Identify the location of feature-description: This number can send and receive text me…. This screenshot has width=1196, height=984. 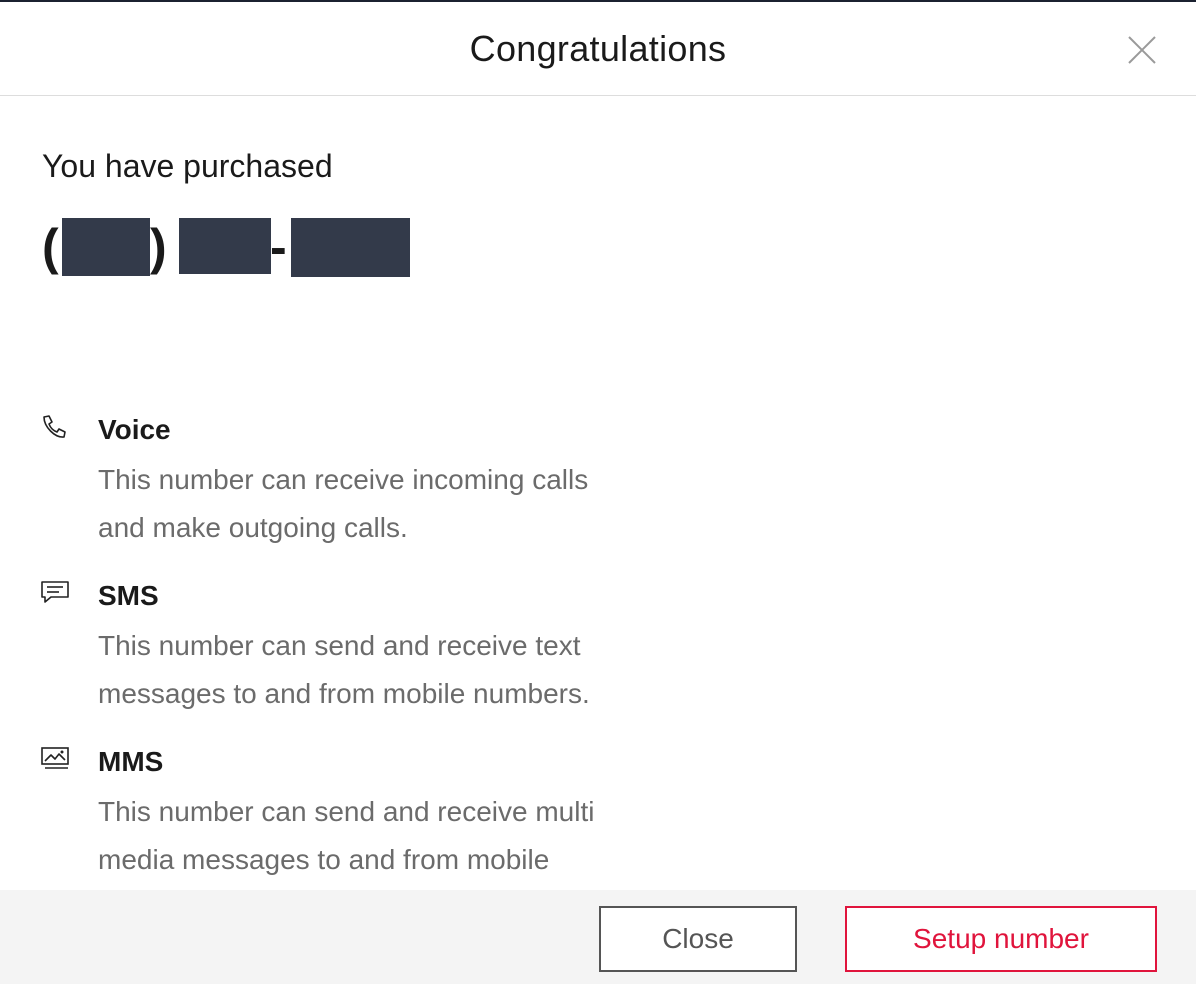
(344, 669).